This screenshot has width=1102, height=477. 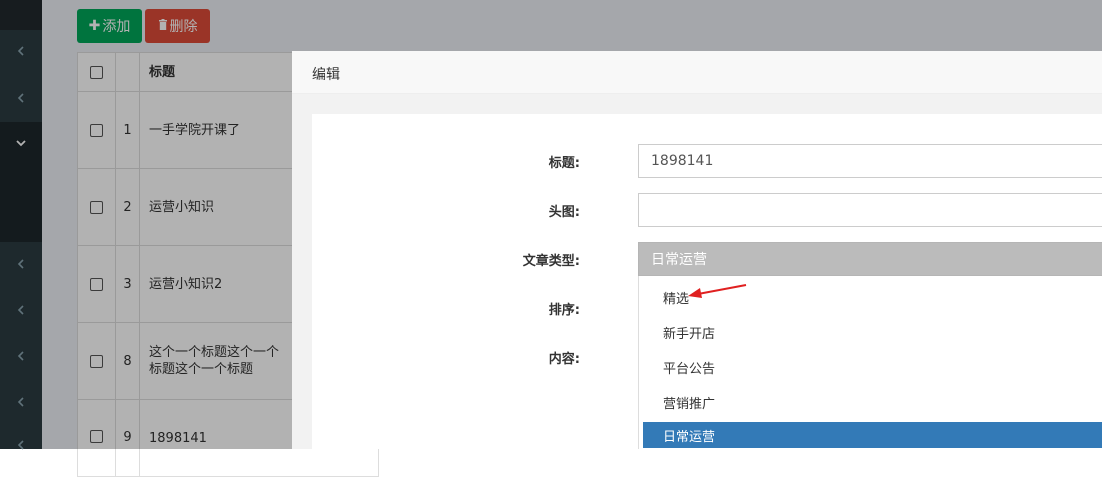 What do you see at coordinates (872, 435) in the screenshot?
I see `dropdown-option-selected: 日常运营` at bounding box center [872, 435].